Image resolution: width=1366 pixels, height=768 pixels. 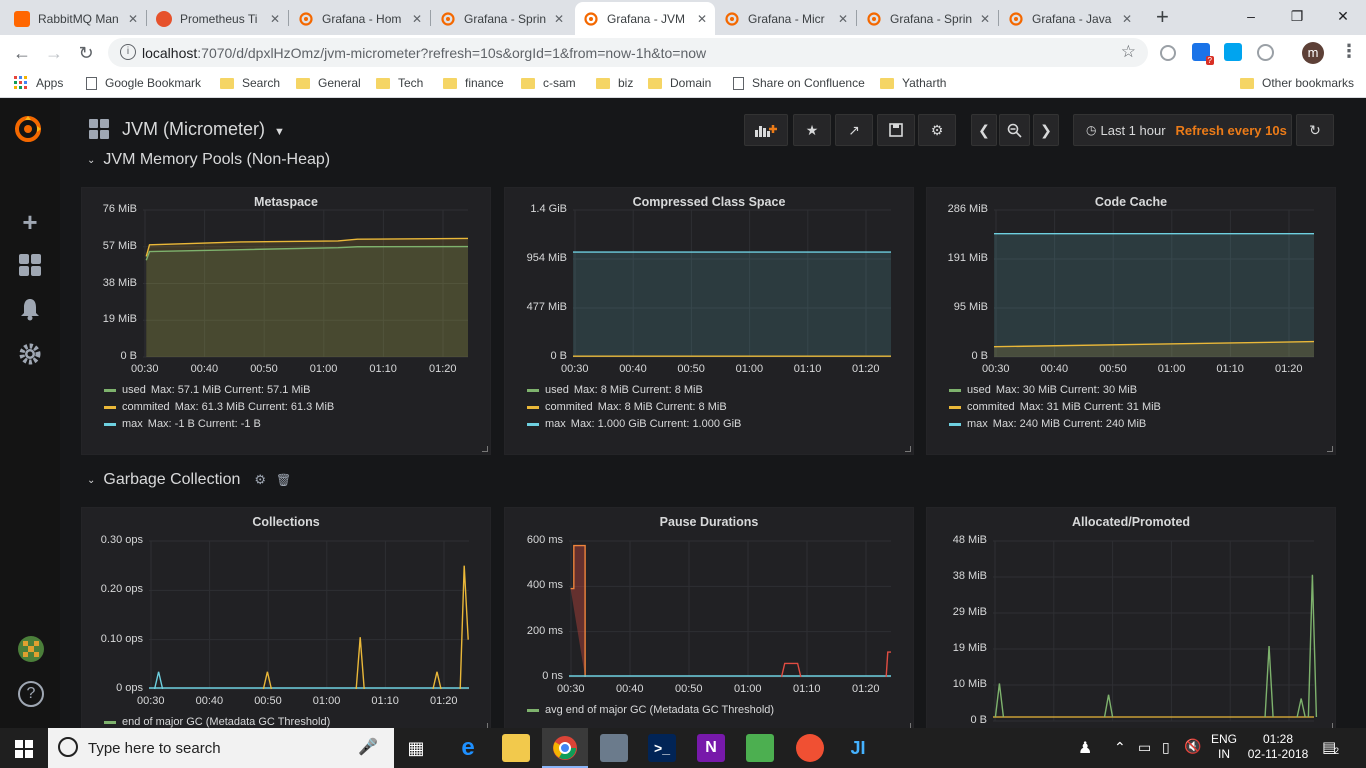 I want to click on legend-item: max Max: -1 B Current: -1 B, so click(x=182, y=424).